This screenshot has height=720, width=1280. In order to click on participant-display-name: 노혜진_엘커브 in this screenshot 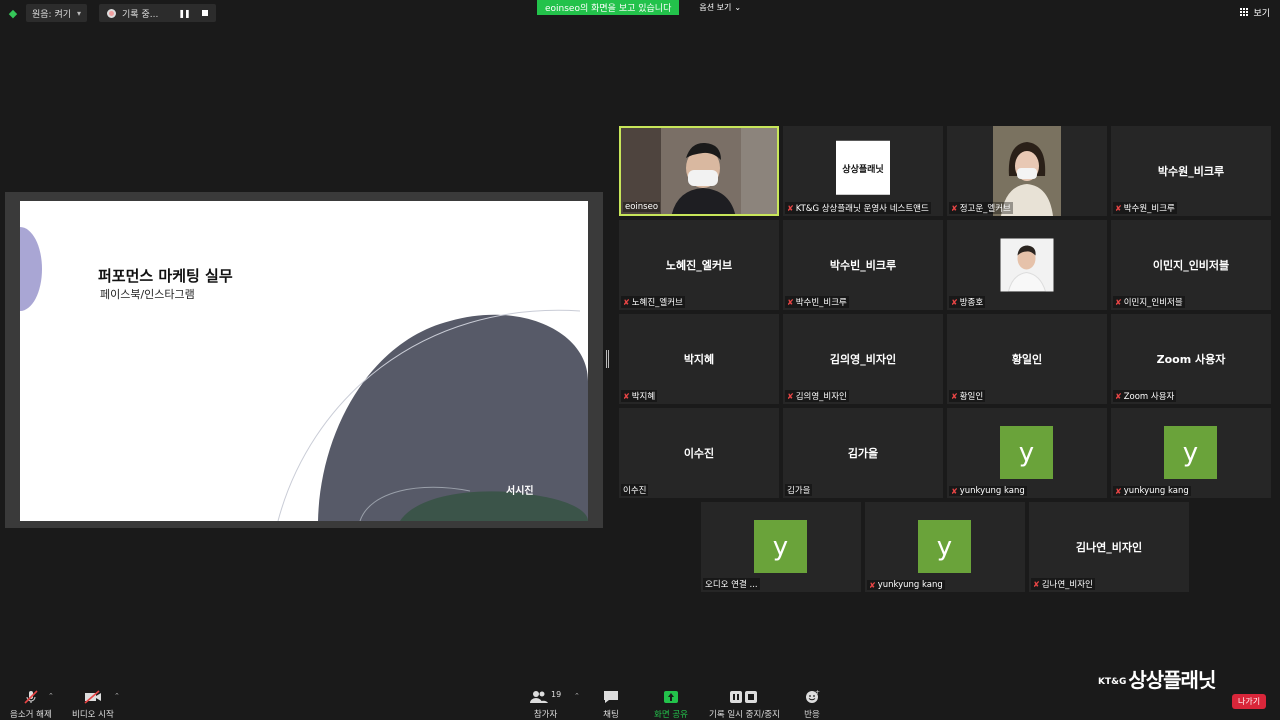, I will do `click(699, 265)`.